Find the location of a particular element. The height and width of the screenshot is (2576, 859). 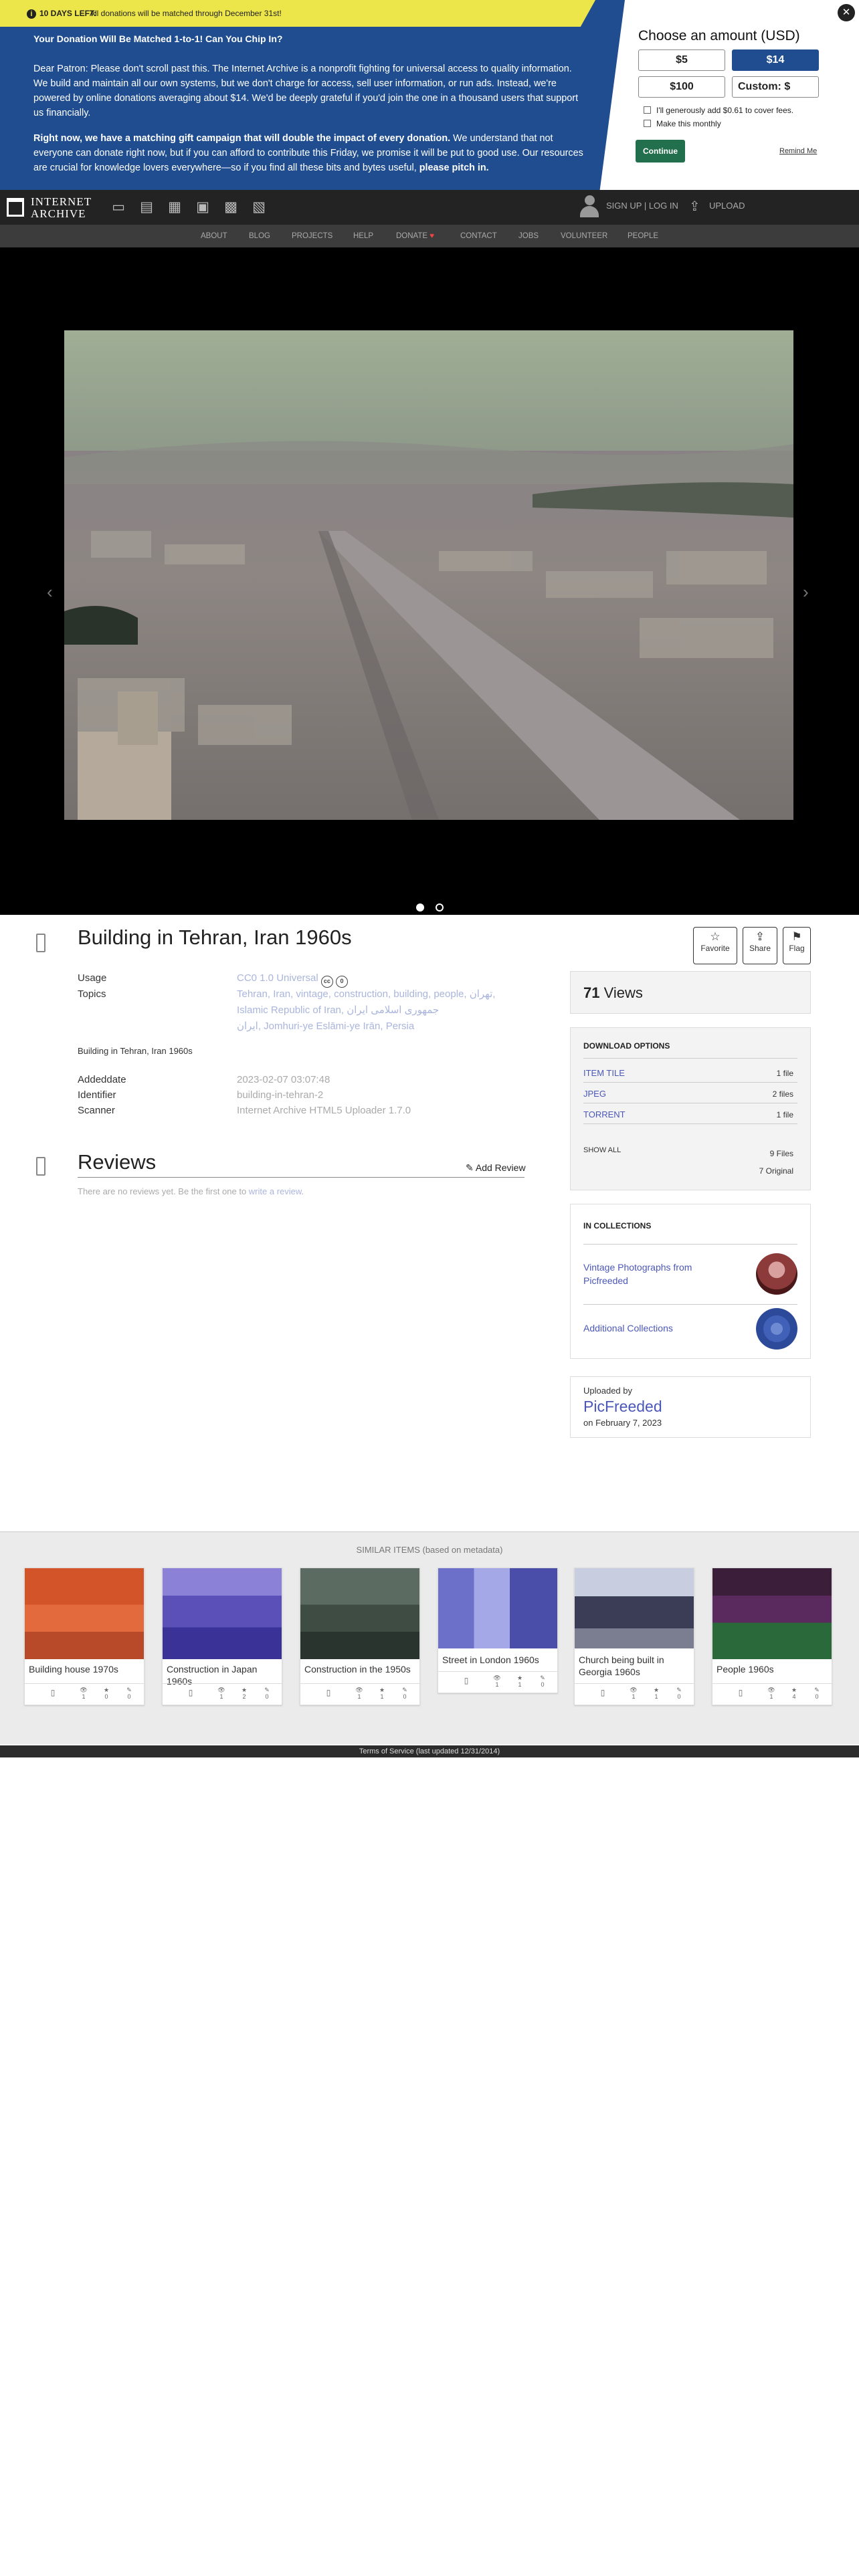

audio-icon: ▣ is located at coordinates (202, 208).